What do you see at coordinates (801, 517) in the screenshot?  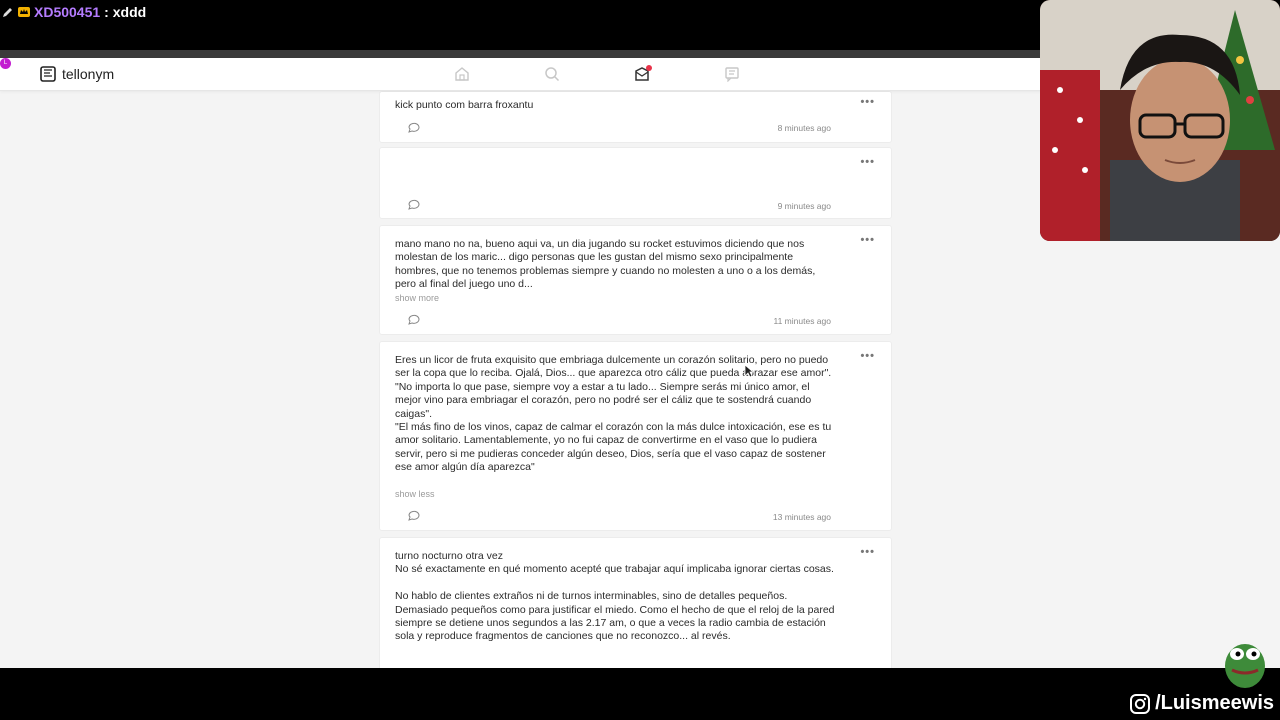 I see `tell-timestamp: 13 minutes ago` at bounding box center [801, 517].